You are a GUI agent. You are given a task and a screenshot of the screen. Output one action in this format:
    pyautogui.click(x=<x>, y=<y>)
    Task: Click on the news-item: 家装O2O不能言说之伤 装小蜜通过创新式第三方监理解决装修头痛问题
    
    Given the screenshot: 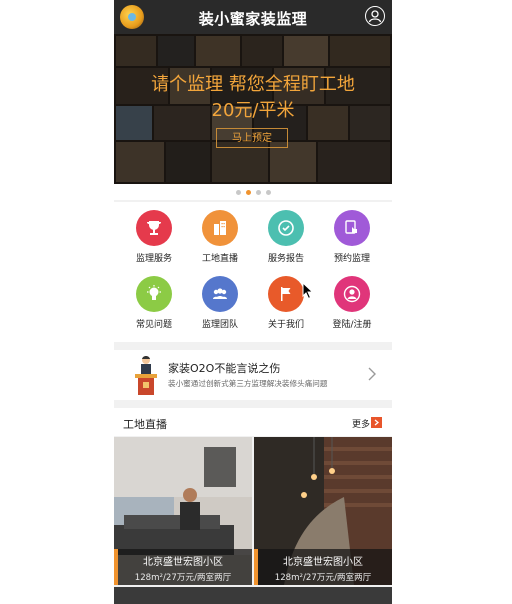 What is the action you would take?
    pyautogui.click(x=253, y=375)
    